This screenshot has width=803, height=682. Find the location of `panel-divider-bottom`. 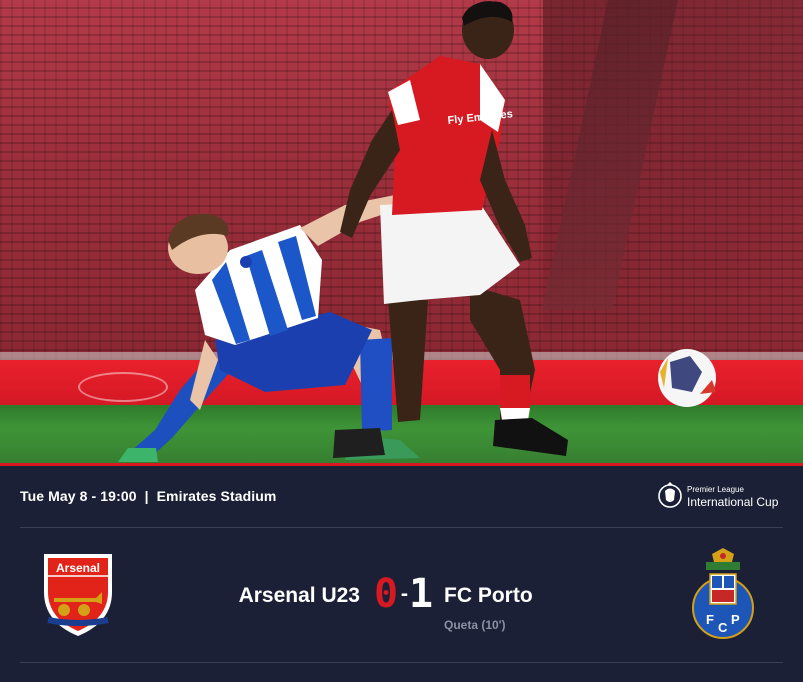

panel-divider-bottom is located at coordinates (401, 662).